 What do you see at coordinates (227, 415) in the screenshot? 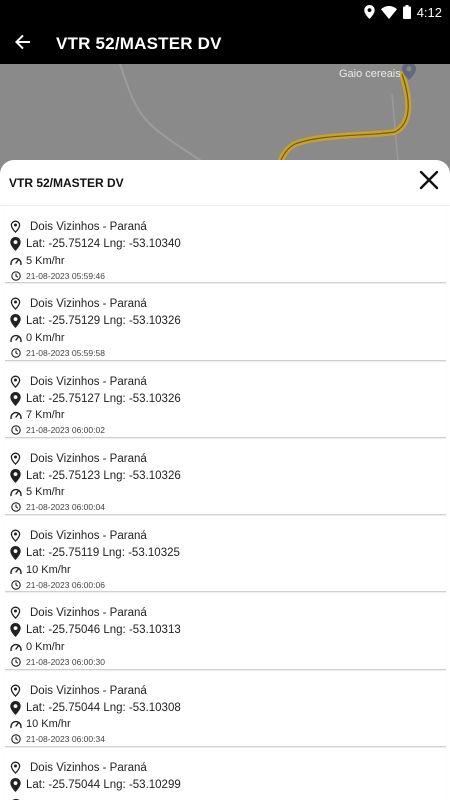
I see `speed-row: 7 Km/hr` at bounding box center [227, 415].